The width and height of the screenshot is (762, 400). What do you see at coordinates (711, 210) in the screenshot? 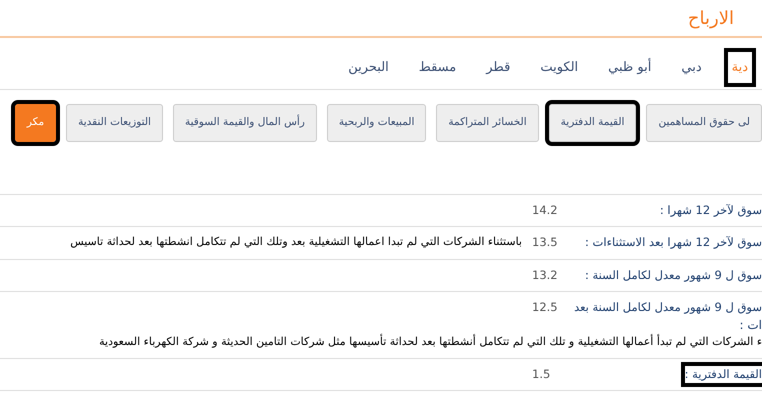
I see `row-label: سوق لآخر 12 شهرا :` at bounding box center [711, 210].